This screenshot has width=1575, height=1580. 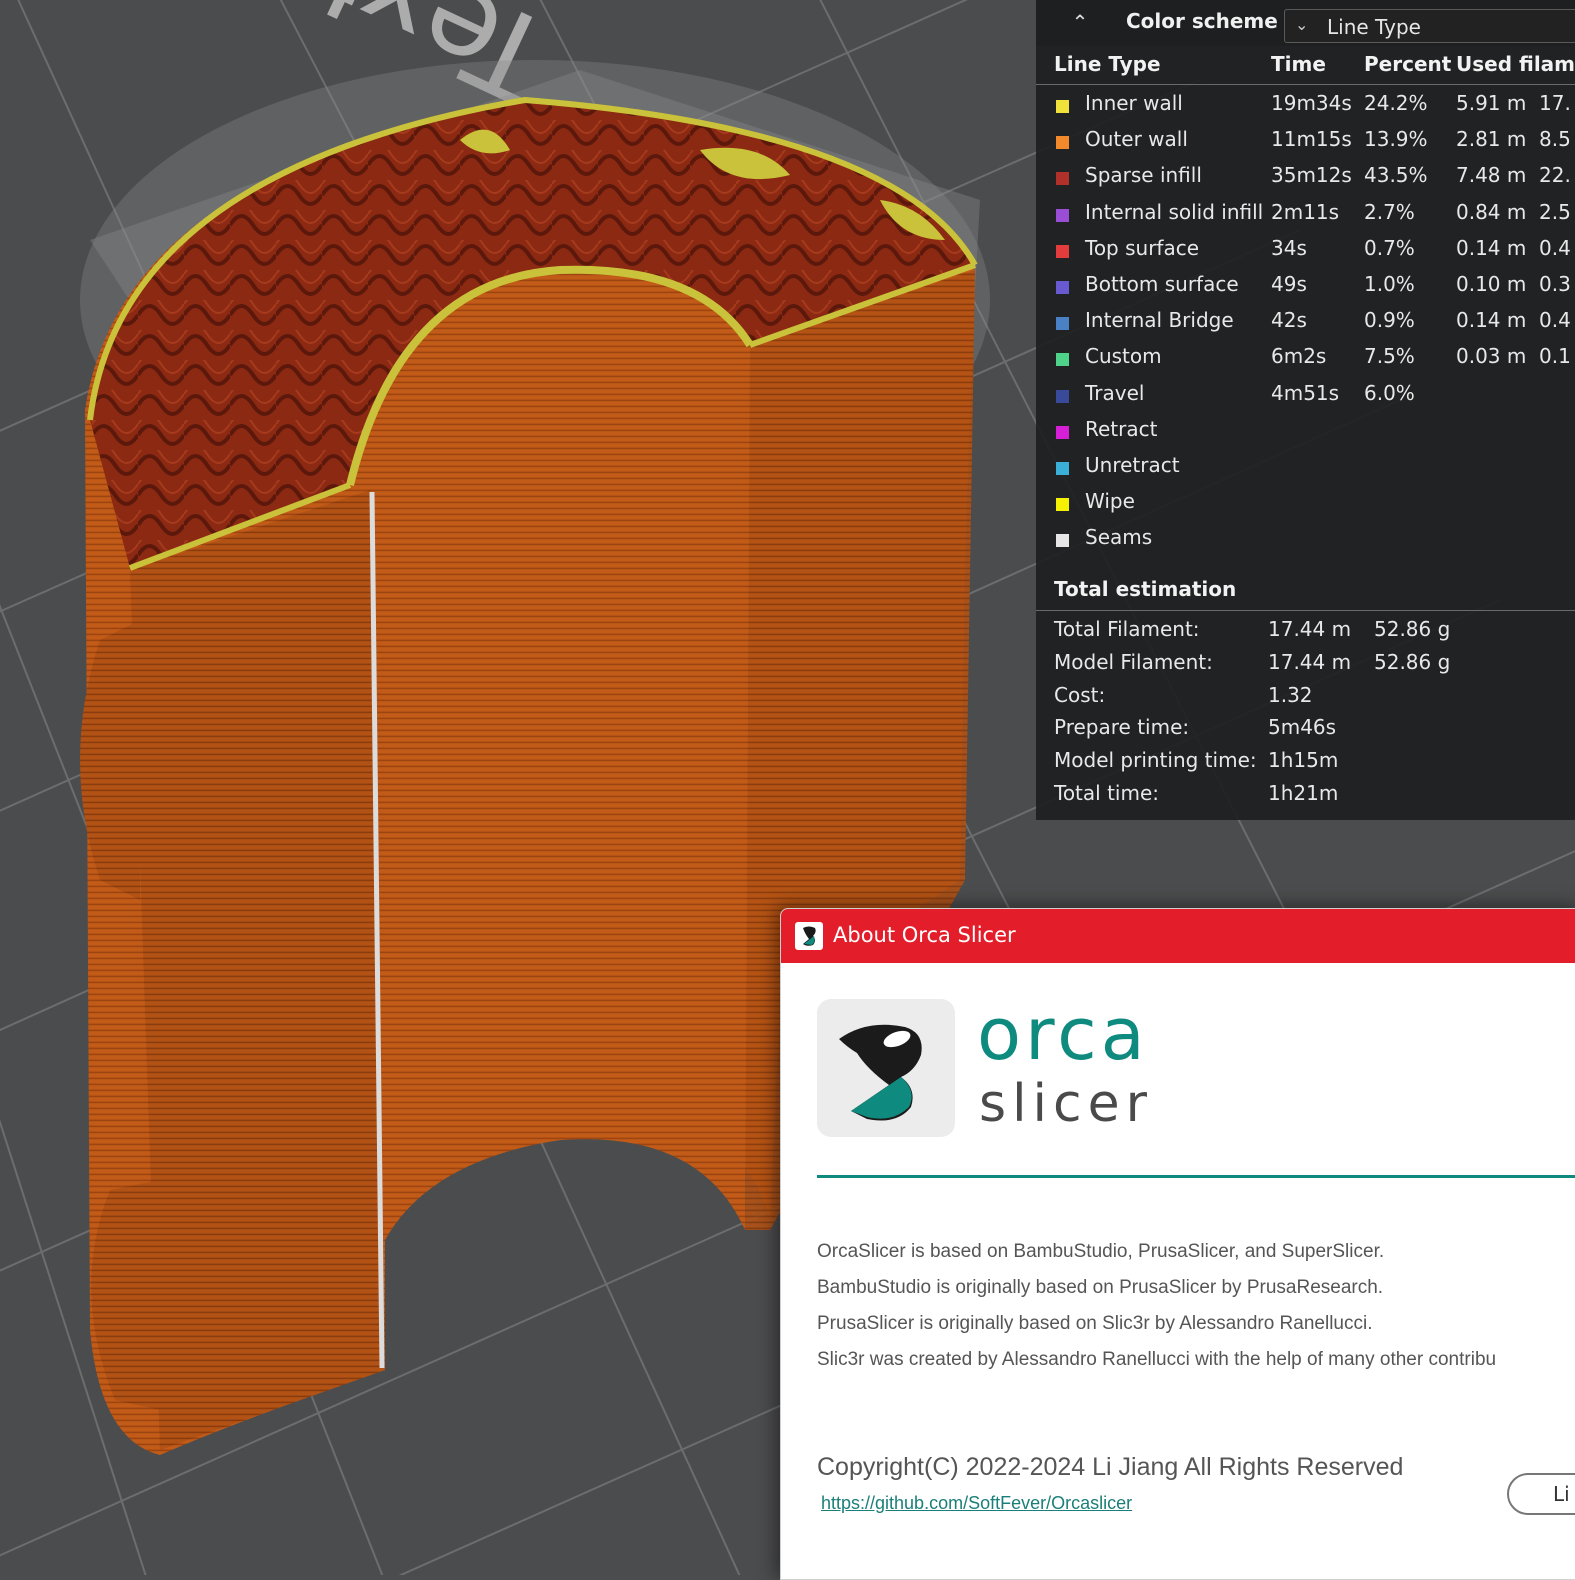 What do you see at coordinates (1305, 540) in the screenshot?
I see `legend-row: Seams` at bounding box center [1305, 540].